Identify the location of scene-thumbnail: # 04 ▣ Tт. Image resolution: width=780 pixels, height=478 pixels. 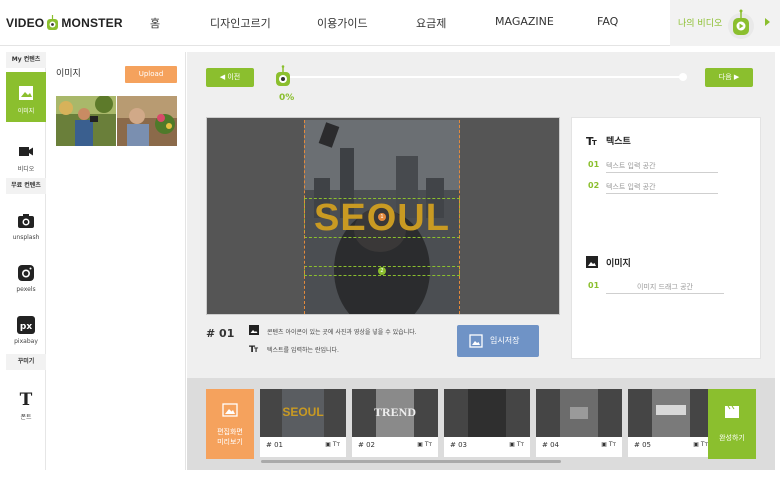
(579, 423).